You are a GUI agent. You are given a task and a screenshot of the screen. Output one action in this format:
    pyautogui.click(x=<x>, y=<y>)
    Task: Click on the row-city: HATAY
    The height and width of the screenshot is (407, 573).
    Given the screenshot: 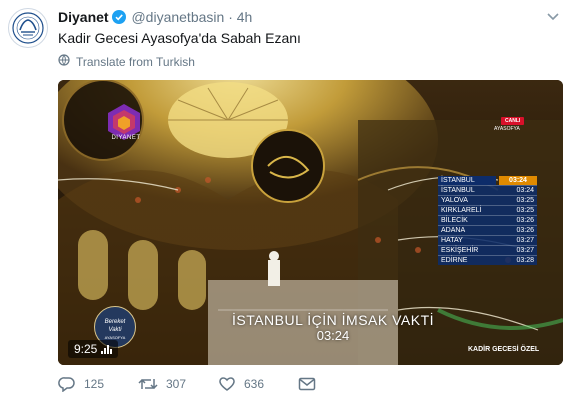 What is the action you would take?
    pyautogui.click(x=452, y=240)
    